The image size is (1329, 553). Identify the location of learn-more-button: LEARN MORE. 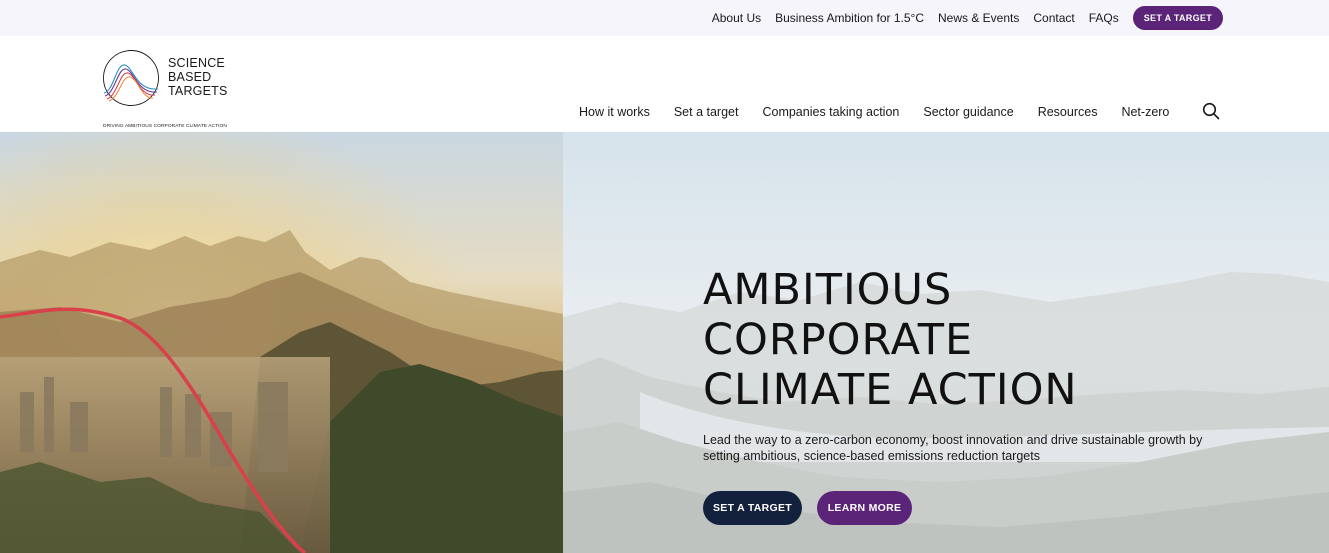
(864, 508).